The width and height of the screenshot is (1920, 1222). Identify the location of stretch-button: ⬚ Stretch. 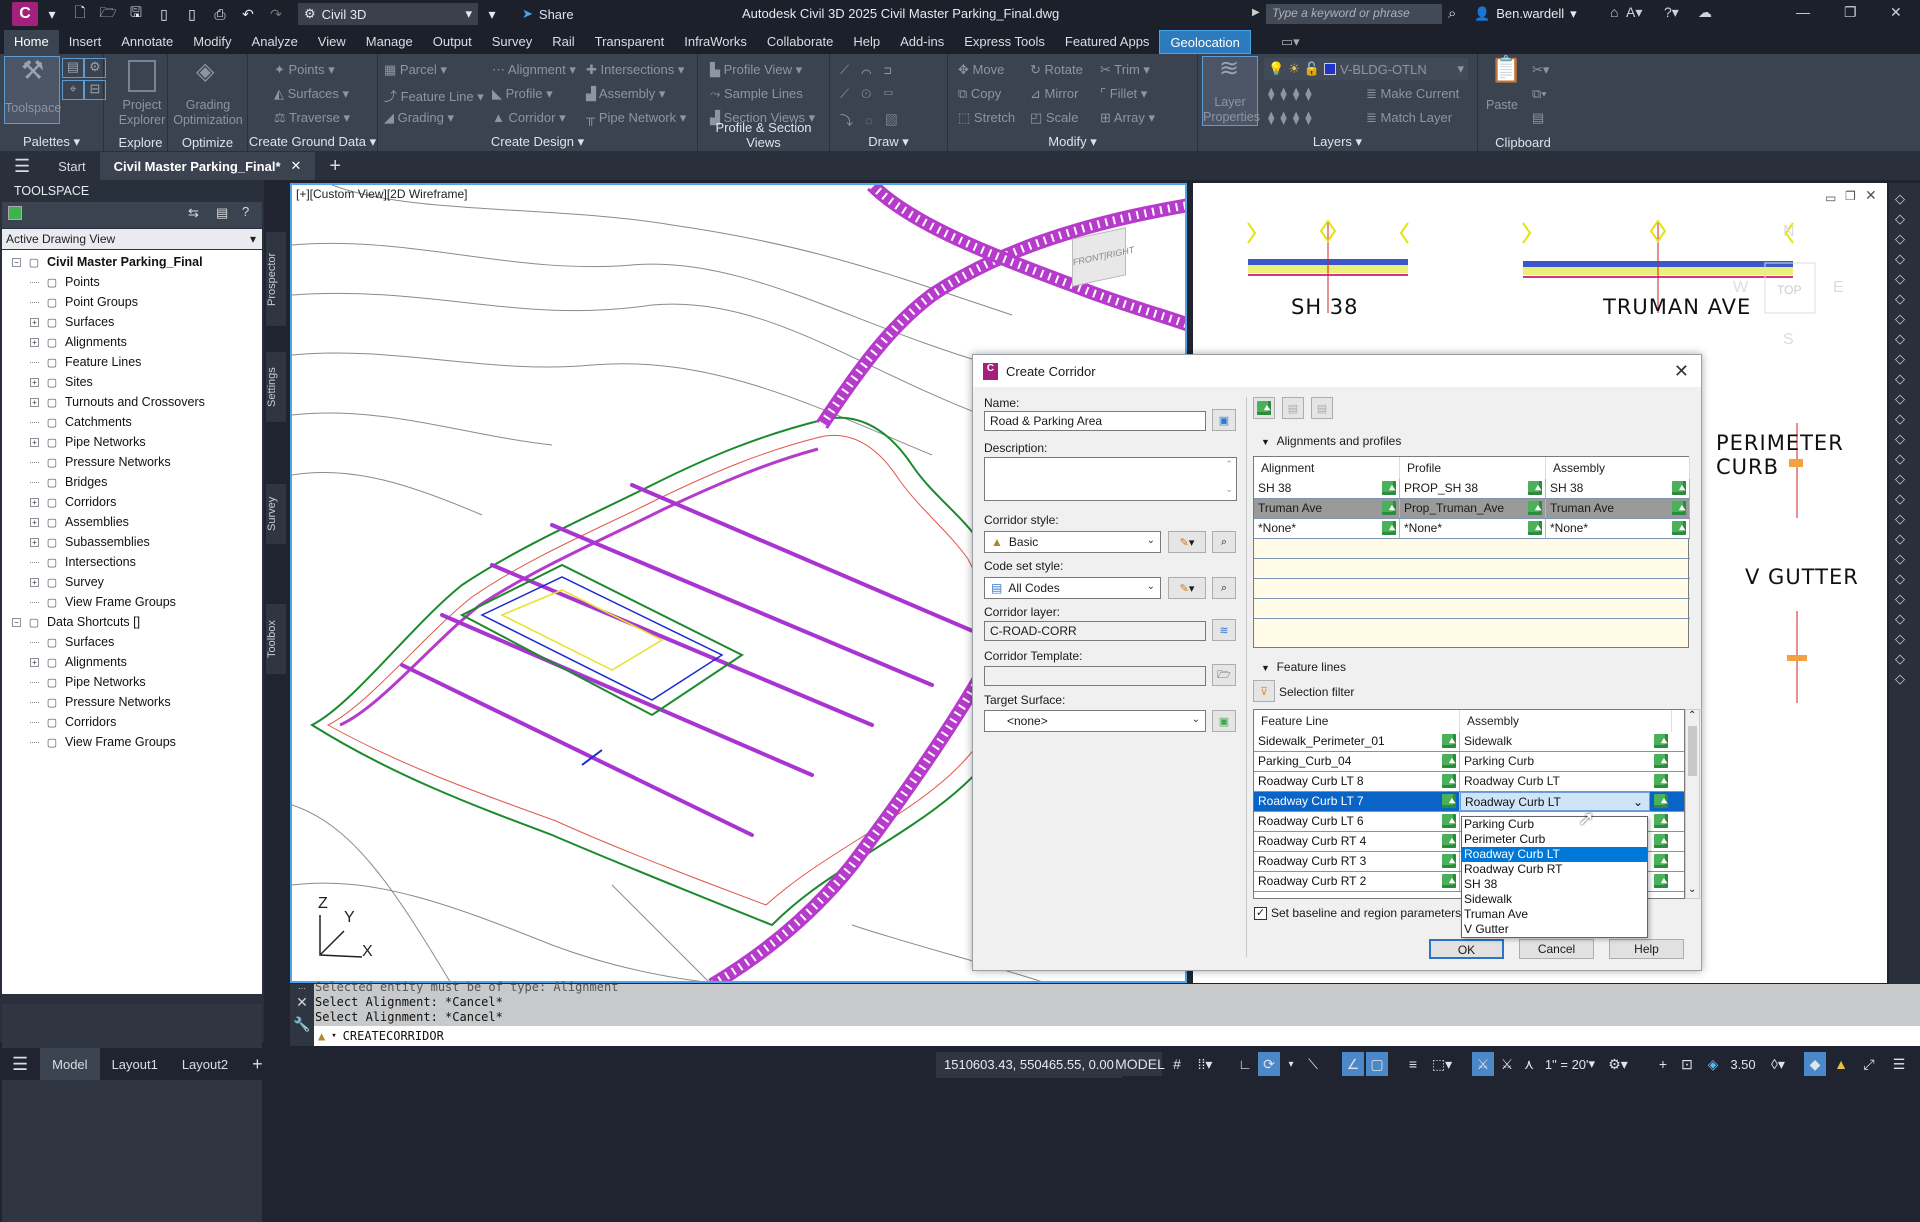
(986, 118).